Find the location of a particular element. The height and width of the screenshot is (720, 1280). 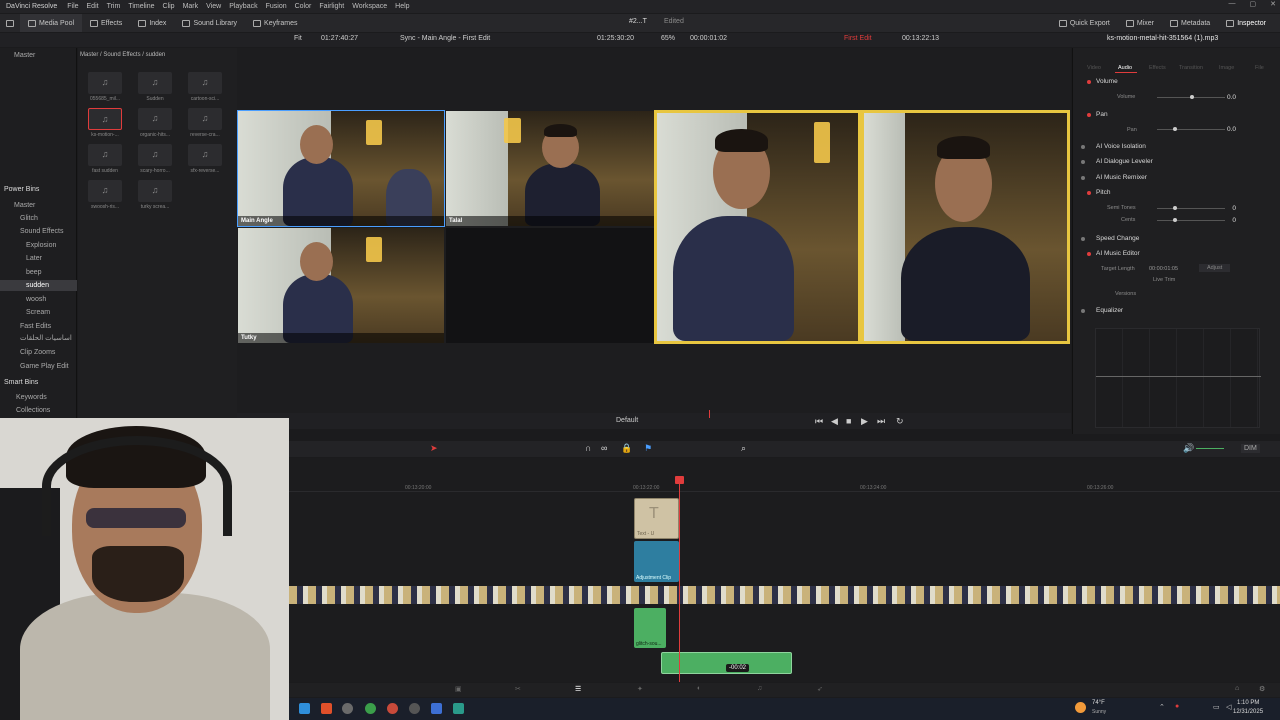

maximize-icon: ▢ is located at coordinates (1253, 4).